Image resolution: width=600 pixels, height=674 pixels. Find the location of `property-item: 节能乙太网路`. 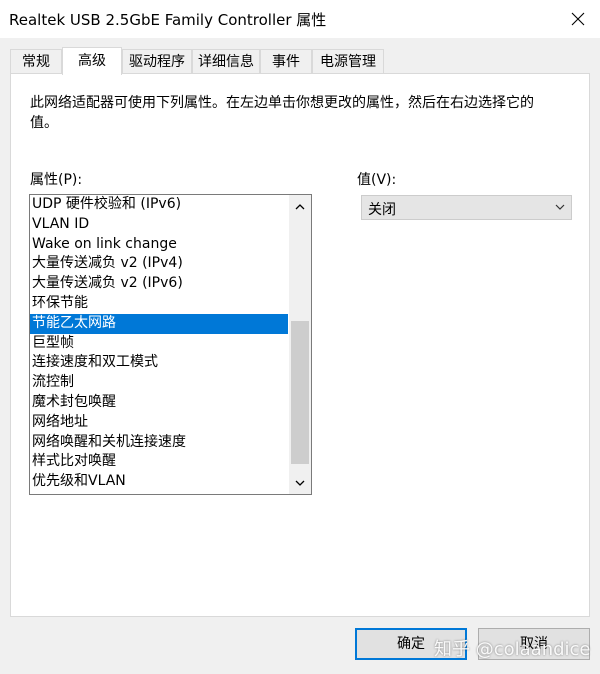

property-item: 节能乙太网路 is located at coordinates (159, 323).